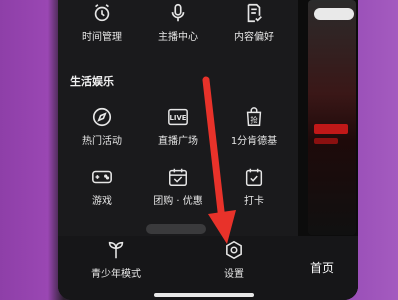 The image size is (398, 300). Describe the element at coordinates (219, 160) in the screenshot. I see `annotation-arrow` at that location.